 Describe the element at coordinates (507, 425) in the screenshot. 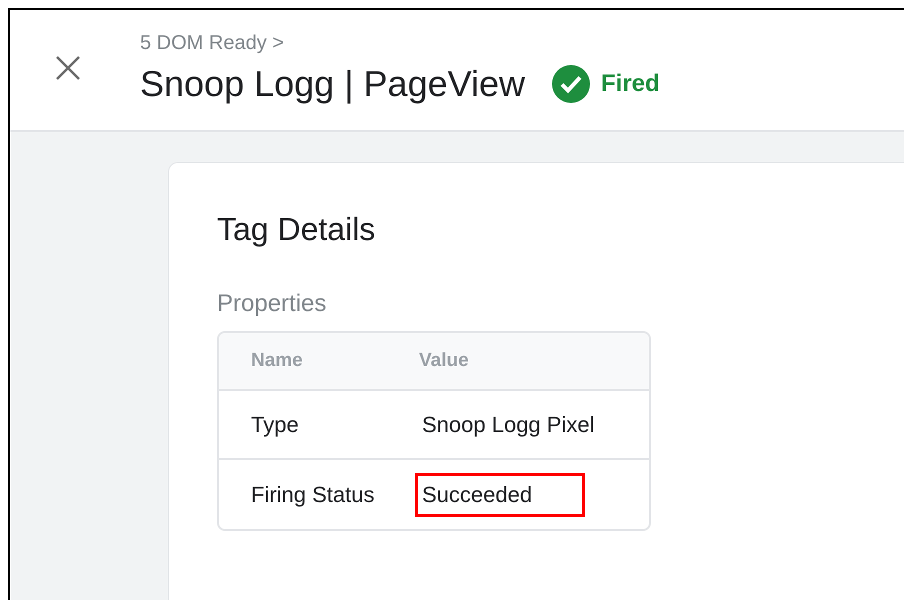

I see `table-cell-text: Snoop Logg Pixel` at that location.